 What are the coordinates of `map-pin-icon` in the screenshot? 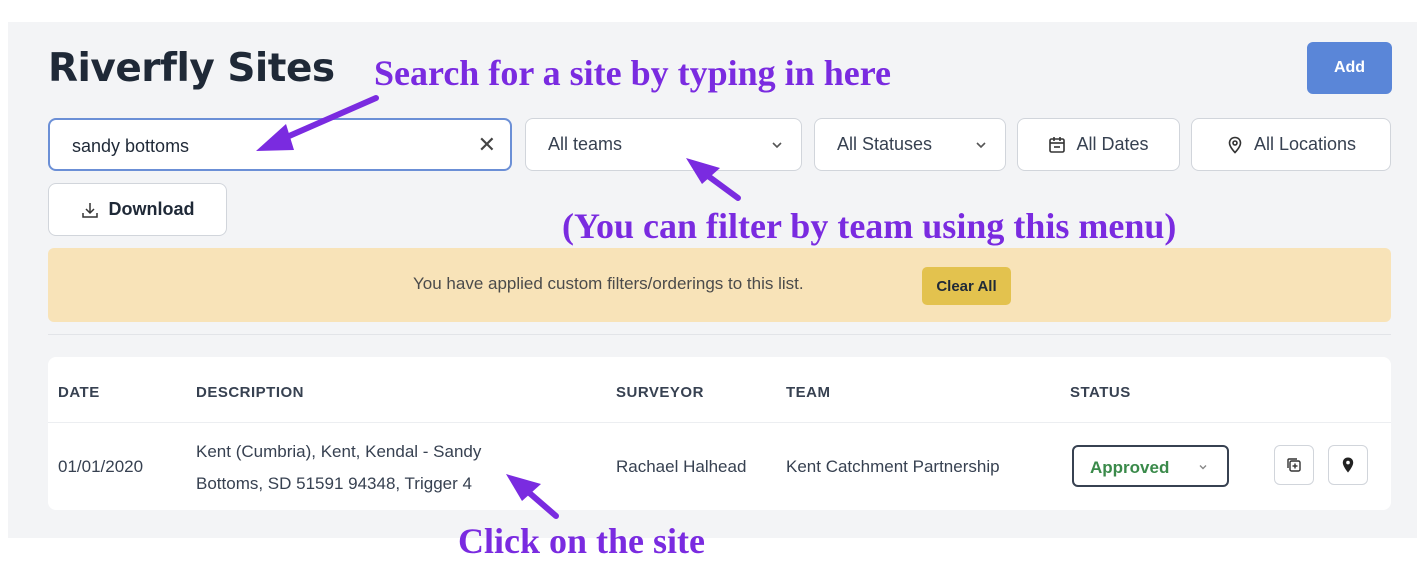 It's located at (1348, 465).